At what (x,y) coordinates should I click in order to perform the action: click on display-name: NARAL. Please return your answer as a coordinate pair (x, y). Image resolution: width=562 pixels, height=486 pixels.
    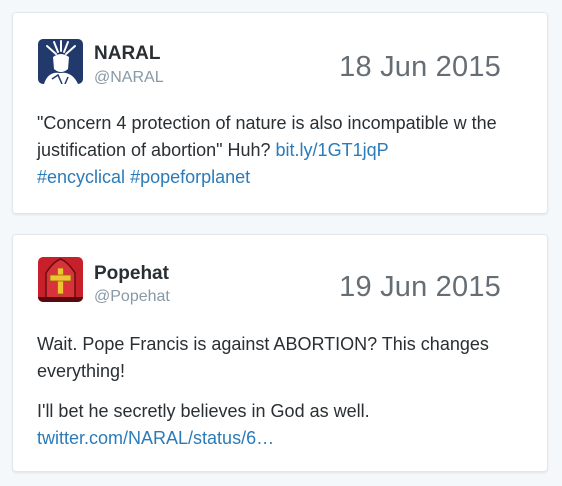
    Looking at the image, I should click on (127, 54).